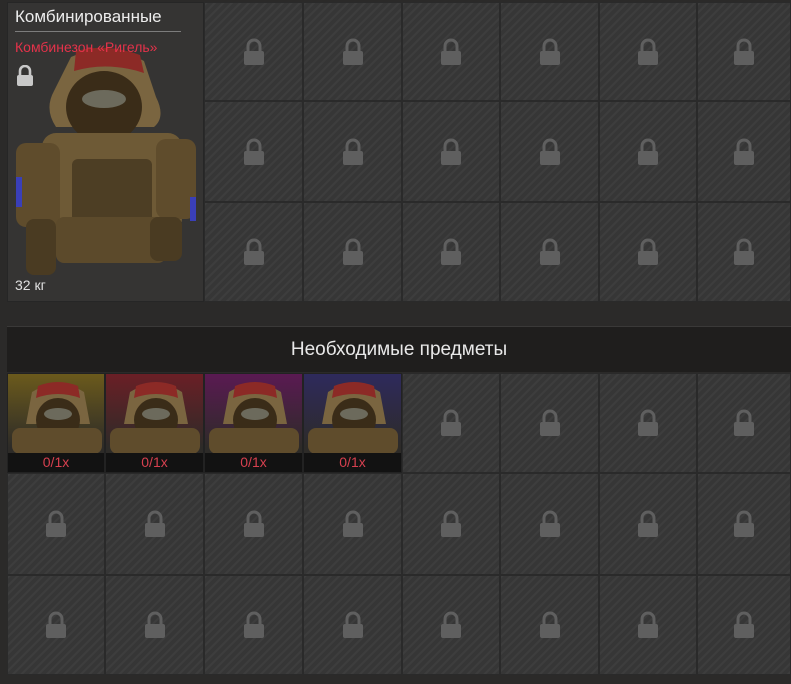 Image resolution: width=791 pixels, height=684 pixels. I want to click on required-items-title: Необходимые предметы, so click(399, 349).